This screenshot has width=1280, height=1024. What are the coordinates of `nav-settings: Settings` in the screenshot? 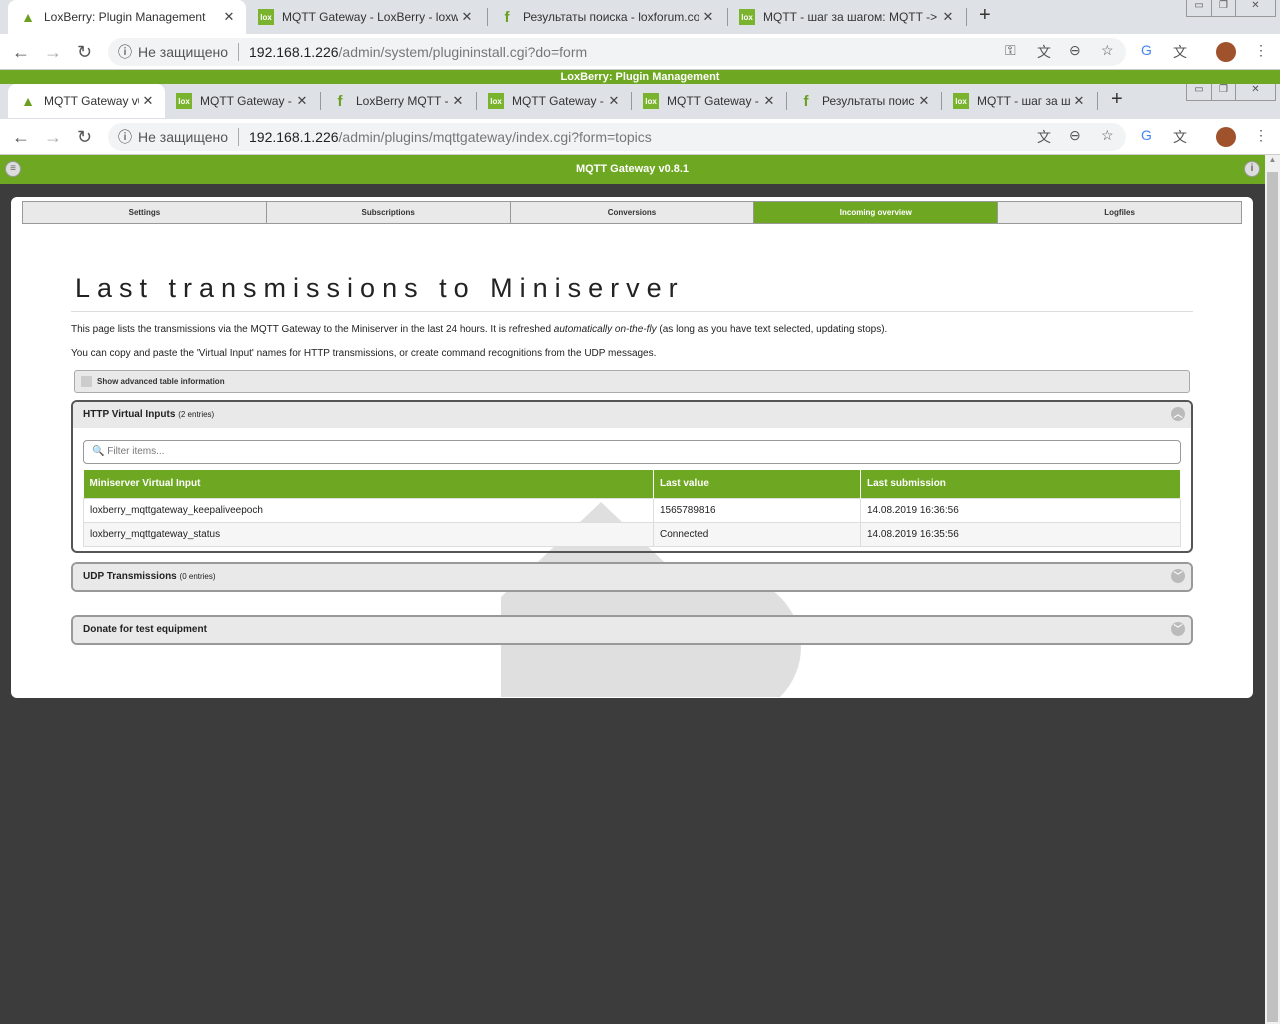 It's located at (144, 212).